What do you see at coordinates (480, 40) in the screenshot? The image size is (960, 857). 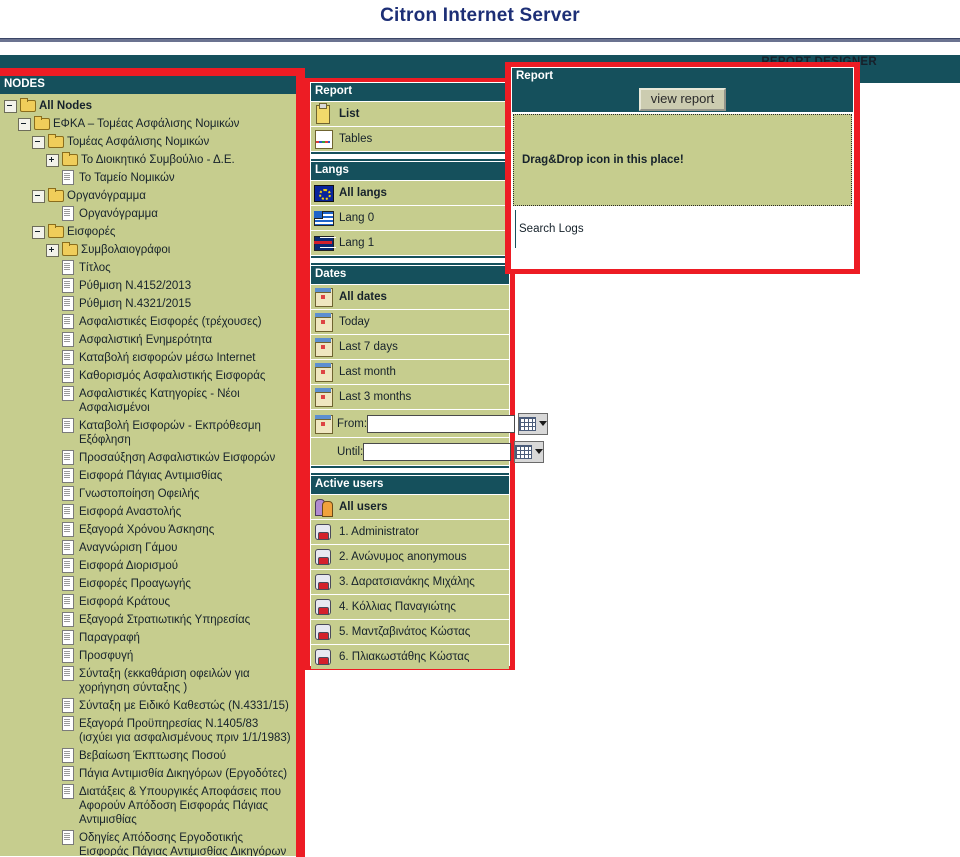 I see `banner-divider` at bounding box center [480, 40].